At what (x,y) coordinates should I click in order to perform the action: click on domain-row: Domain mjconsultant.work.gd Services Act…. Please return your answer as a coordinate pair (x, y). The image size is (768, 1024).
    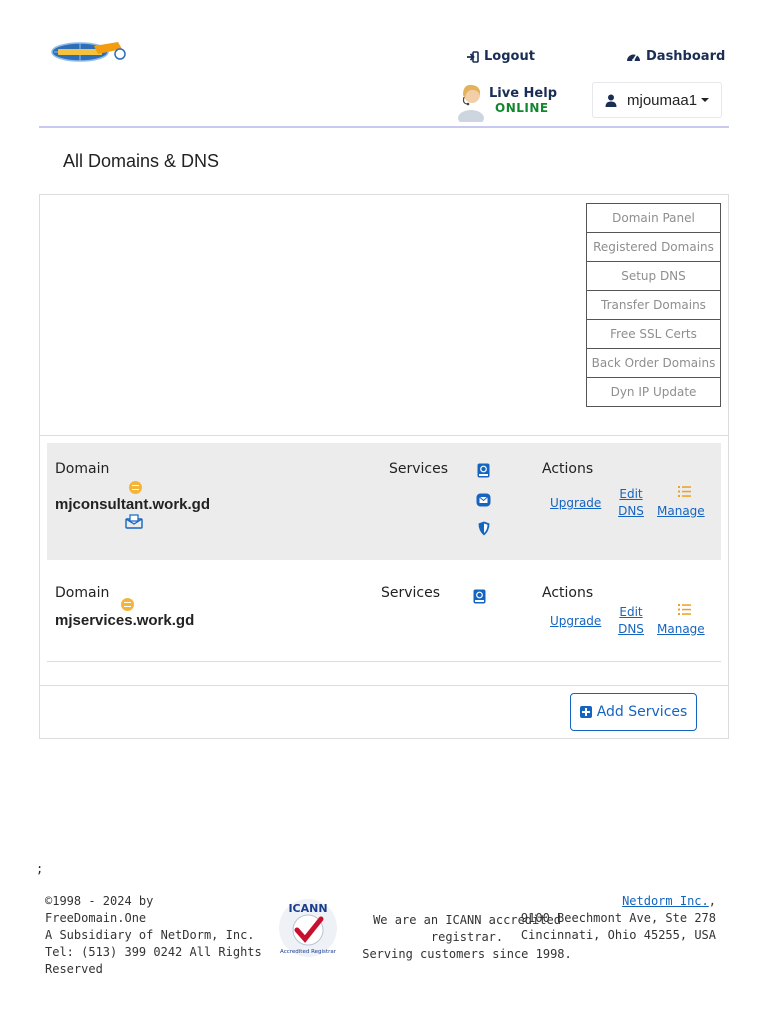
    Looking at the image, I should click on (384, 501).